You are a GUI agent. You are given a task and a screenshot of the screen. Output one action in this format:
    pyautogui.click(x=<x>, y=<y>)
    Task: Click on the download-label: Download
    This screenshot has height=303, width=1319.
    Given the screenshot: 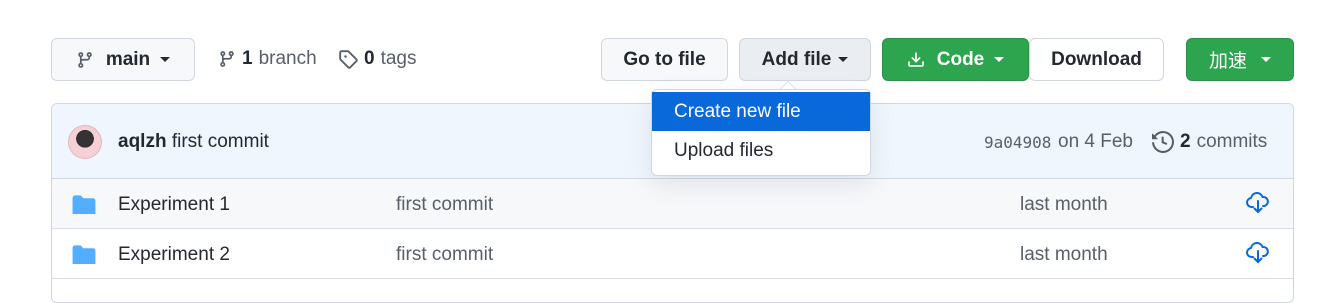 What is the action you would take?
    pyautogui.click(x=1096, y=59)
    